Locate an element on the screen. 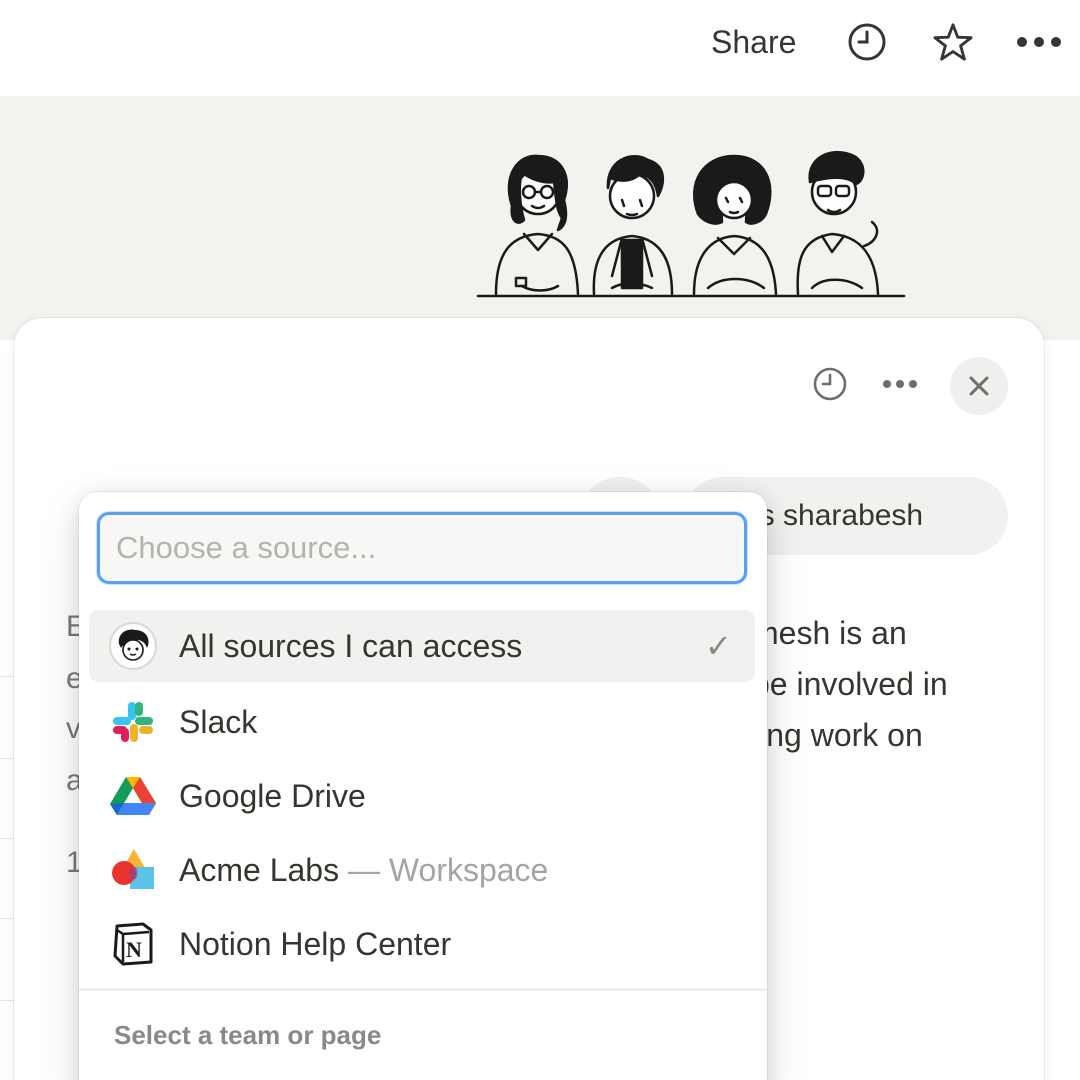  source-option-all: All sources I can access ✓ is located at coordinates (422, 646).